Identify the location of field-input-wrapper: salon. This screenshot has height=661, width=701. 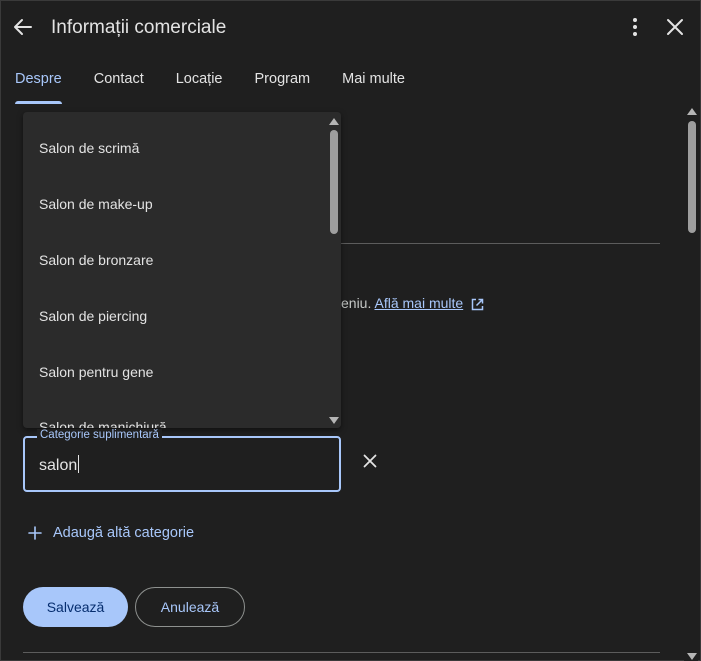
(59, 465).